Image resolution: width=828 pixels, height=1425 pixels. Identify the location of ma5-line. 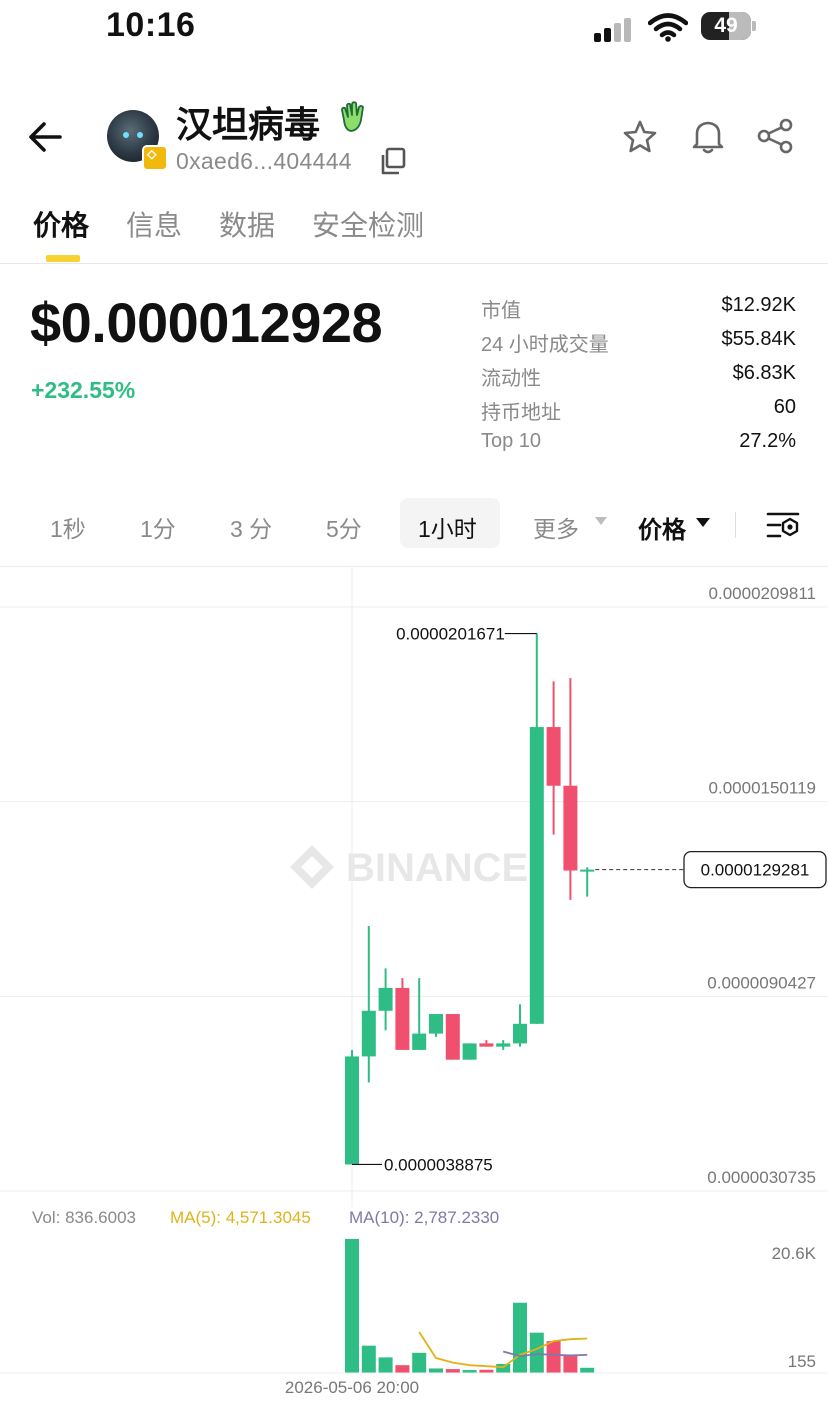
(503, 1350).